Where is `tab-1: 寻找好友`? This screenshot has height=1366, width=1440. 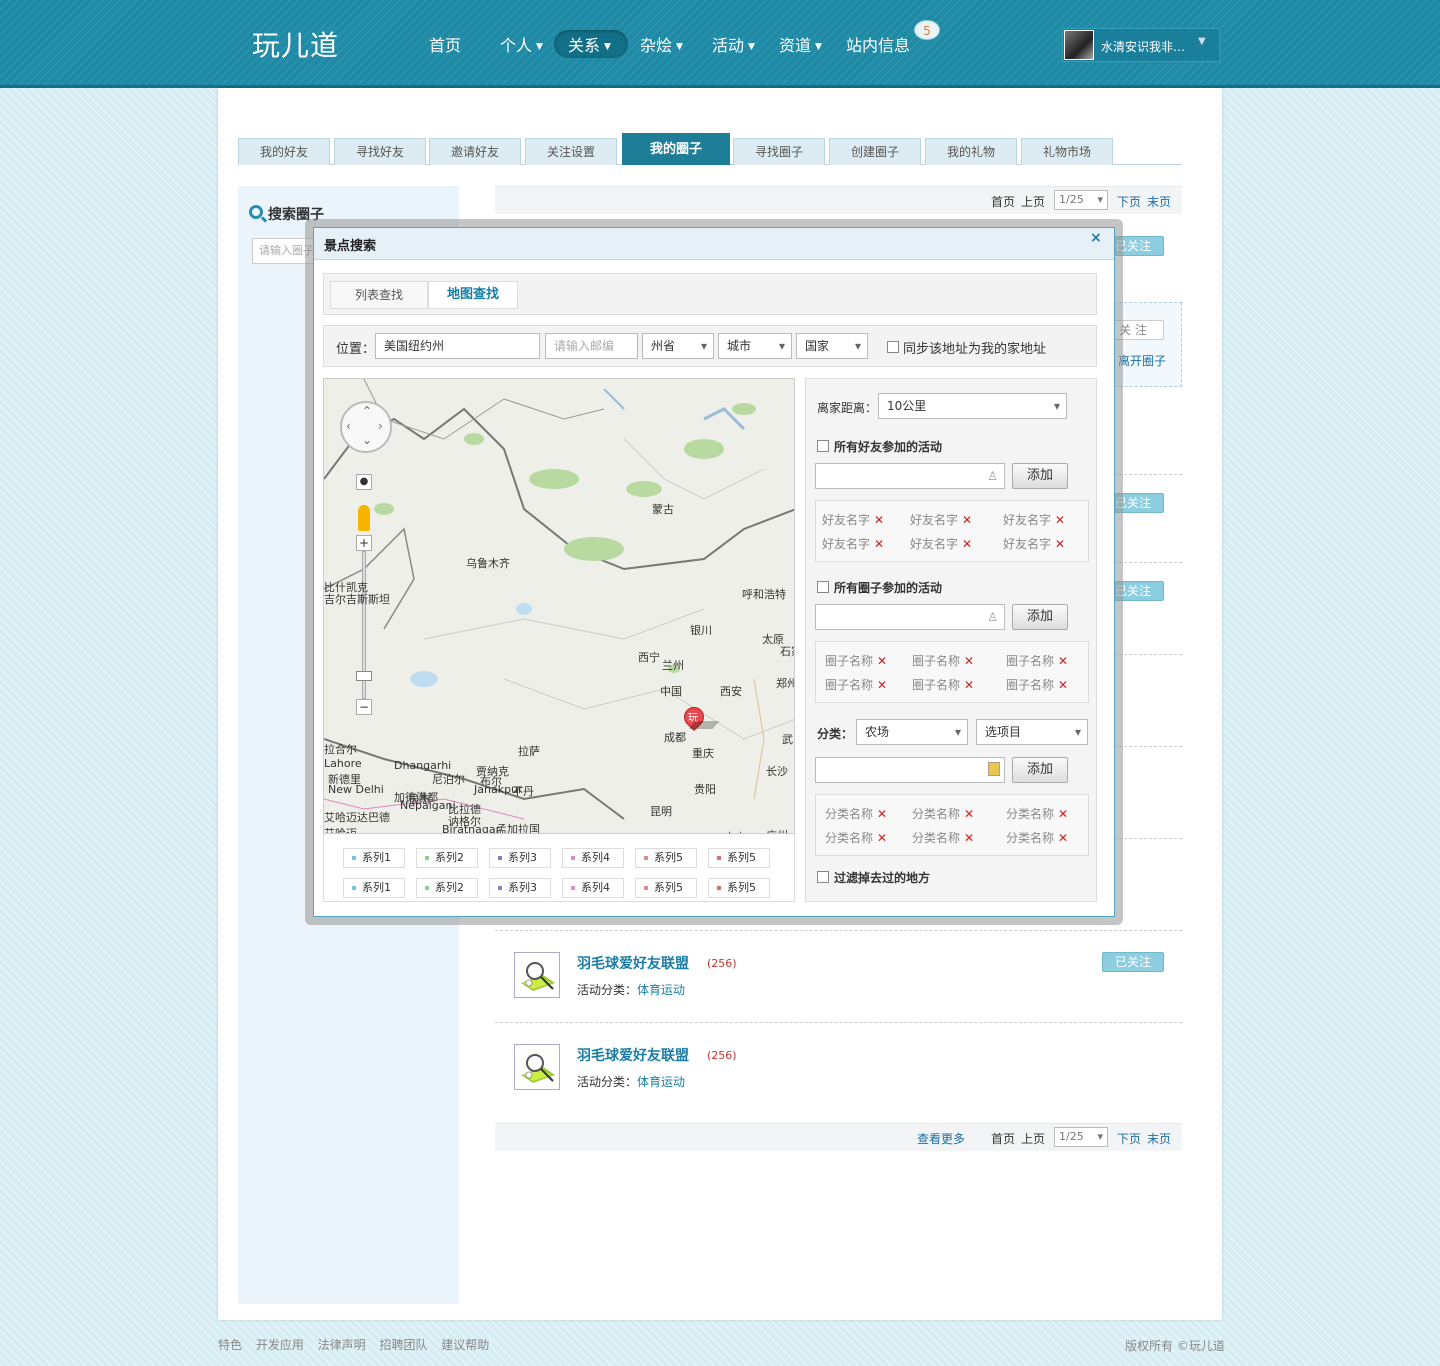
tab-1: 寻找好友 is located at coordinates (380, 151).